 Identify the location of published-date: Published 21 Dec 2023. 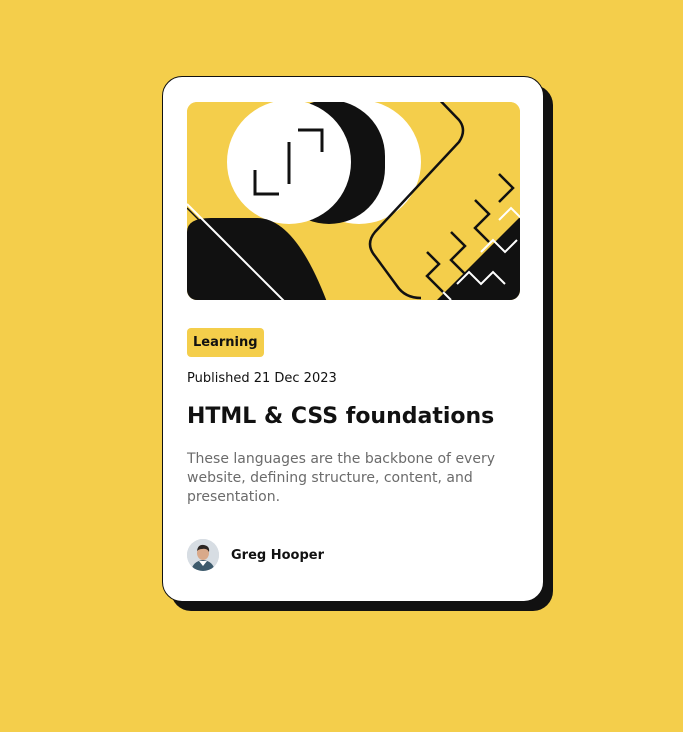
(262, 378).